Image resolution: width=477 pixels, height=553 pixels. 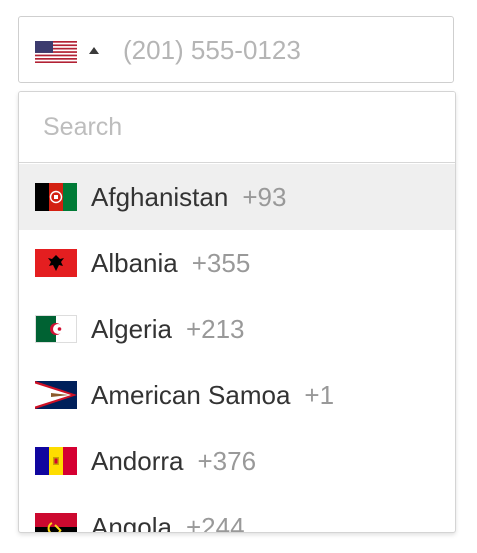 What do you see at coordinates (281, 50) in the screenshot?
I see `phone-input` at bounding box center [281, 50].